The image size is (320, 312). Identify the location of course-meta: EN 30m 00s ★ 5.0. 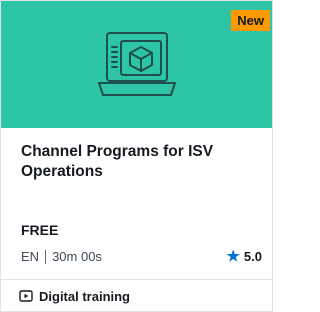
(141, 256).